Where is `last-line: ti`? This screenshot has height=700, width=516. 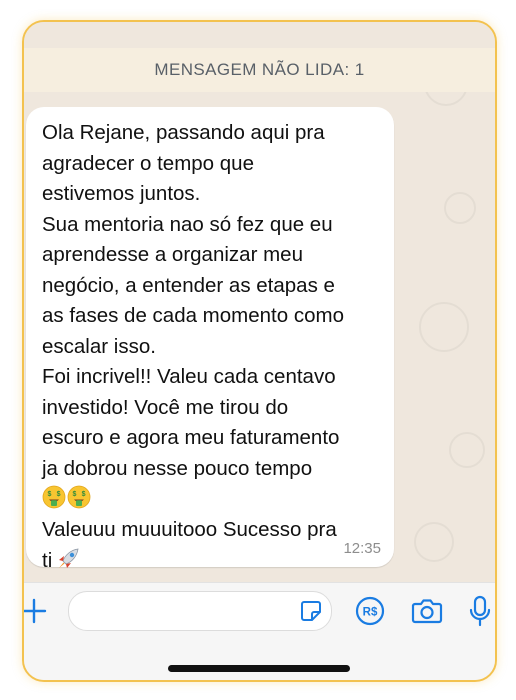 last-line: ti is located at coordinates (214, 561).